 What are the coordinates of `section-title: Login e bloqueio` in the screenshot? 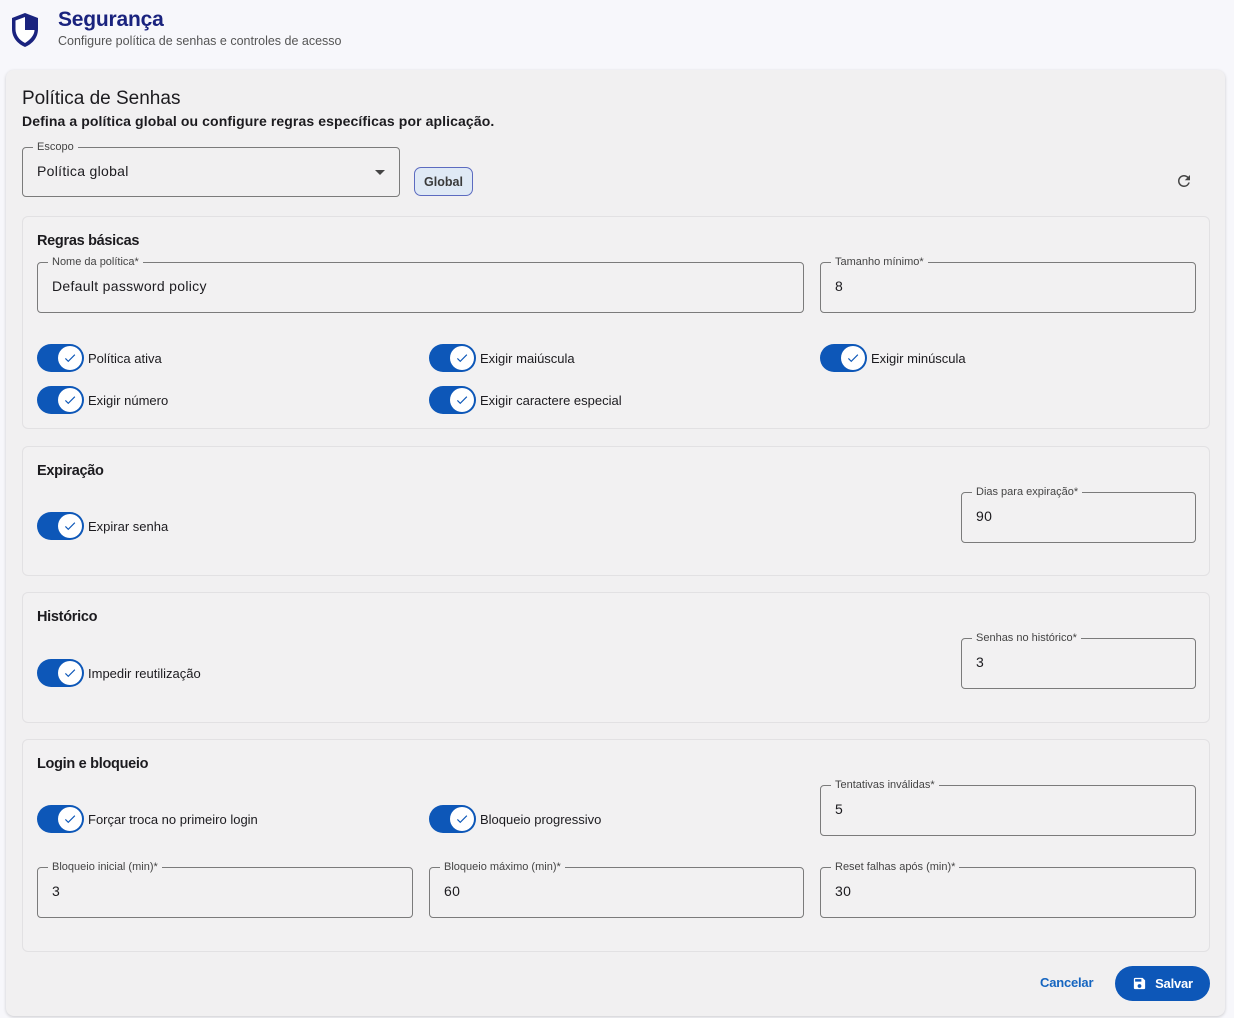 It's located at (93, 764).